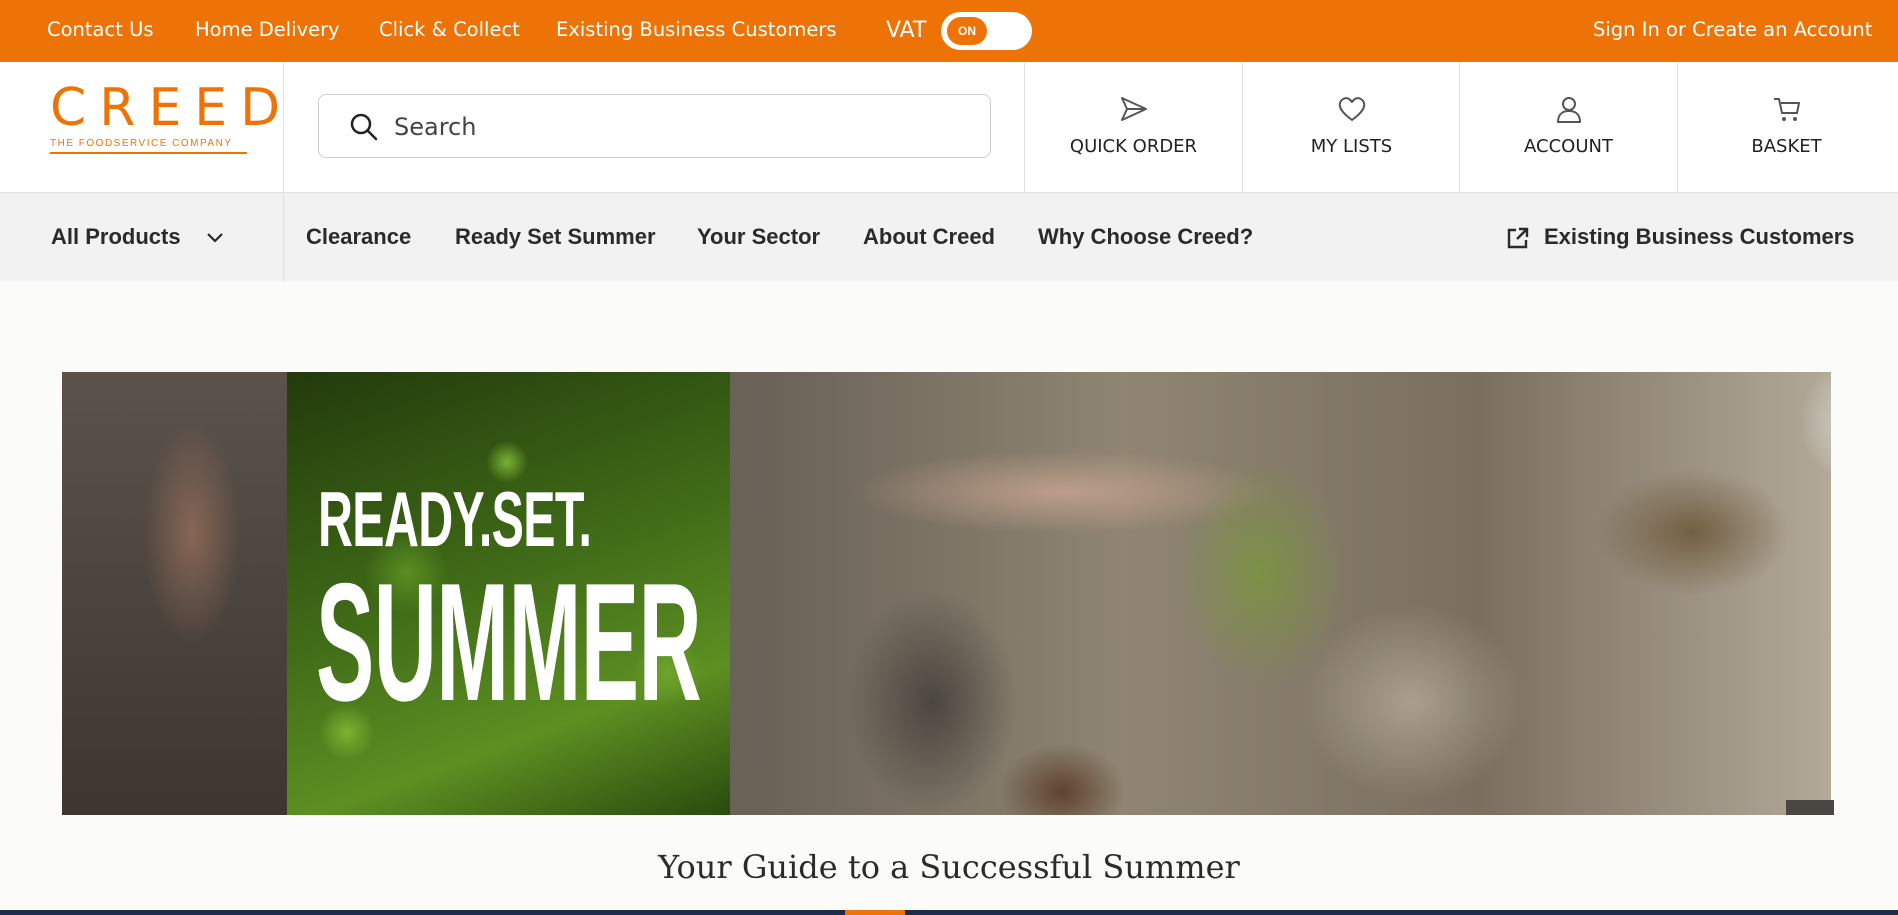  Describe the element at coordinates (172, 108) in the screenshot. I see `logo-wordmark: CREED` at that location.